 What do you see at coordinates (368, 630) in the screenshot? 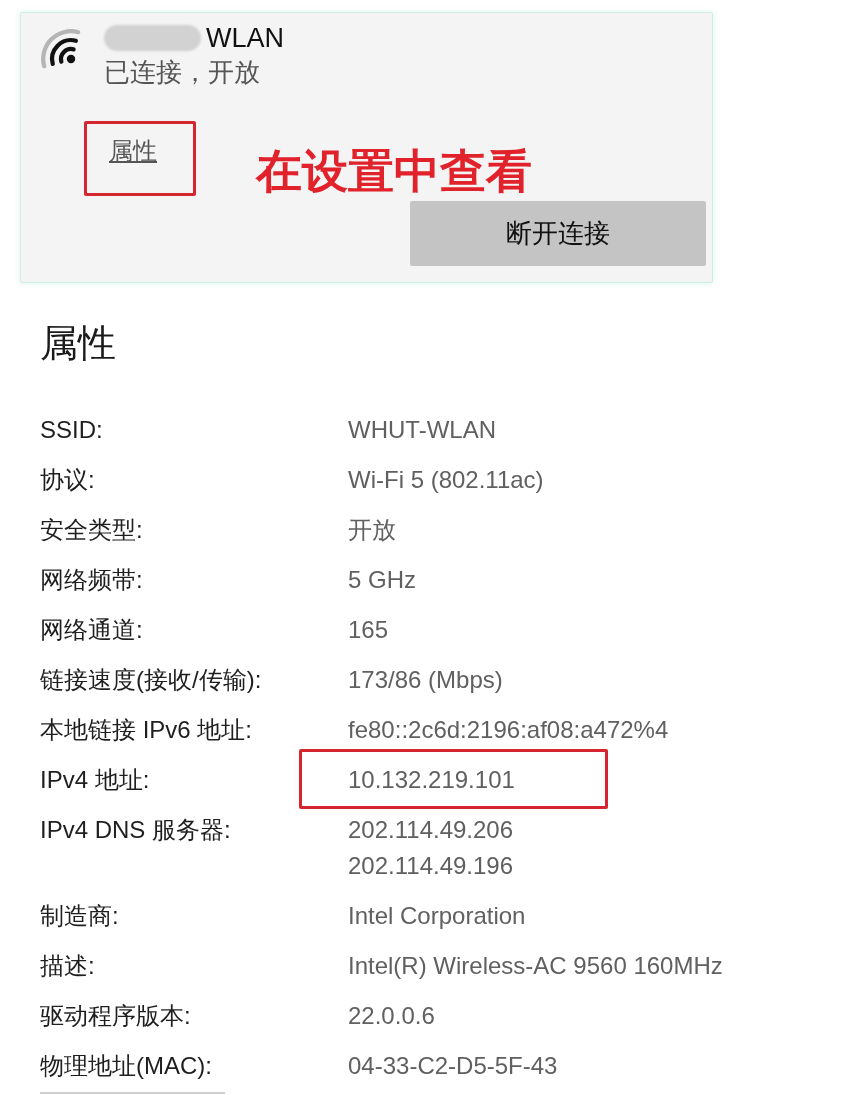
I see `property-value: 165` at bounding box center [368, 630].